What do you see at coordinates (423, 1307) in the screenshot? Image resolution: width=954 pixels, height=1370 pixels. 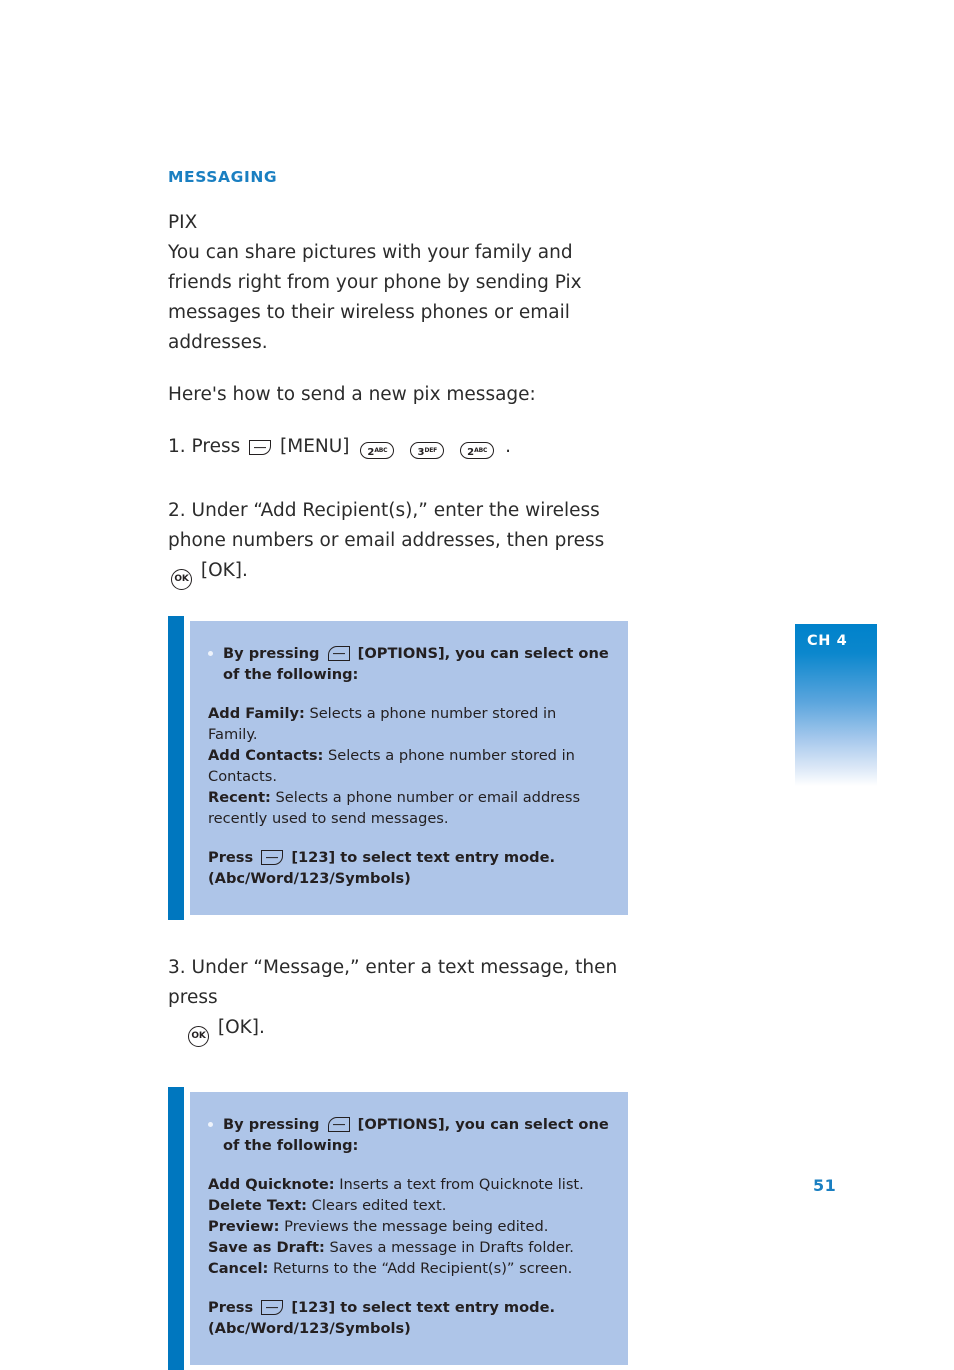 I see `callout2-press-text: [123] to select text entry mode.` at bounding box center [423, 1307].